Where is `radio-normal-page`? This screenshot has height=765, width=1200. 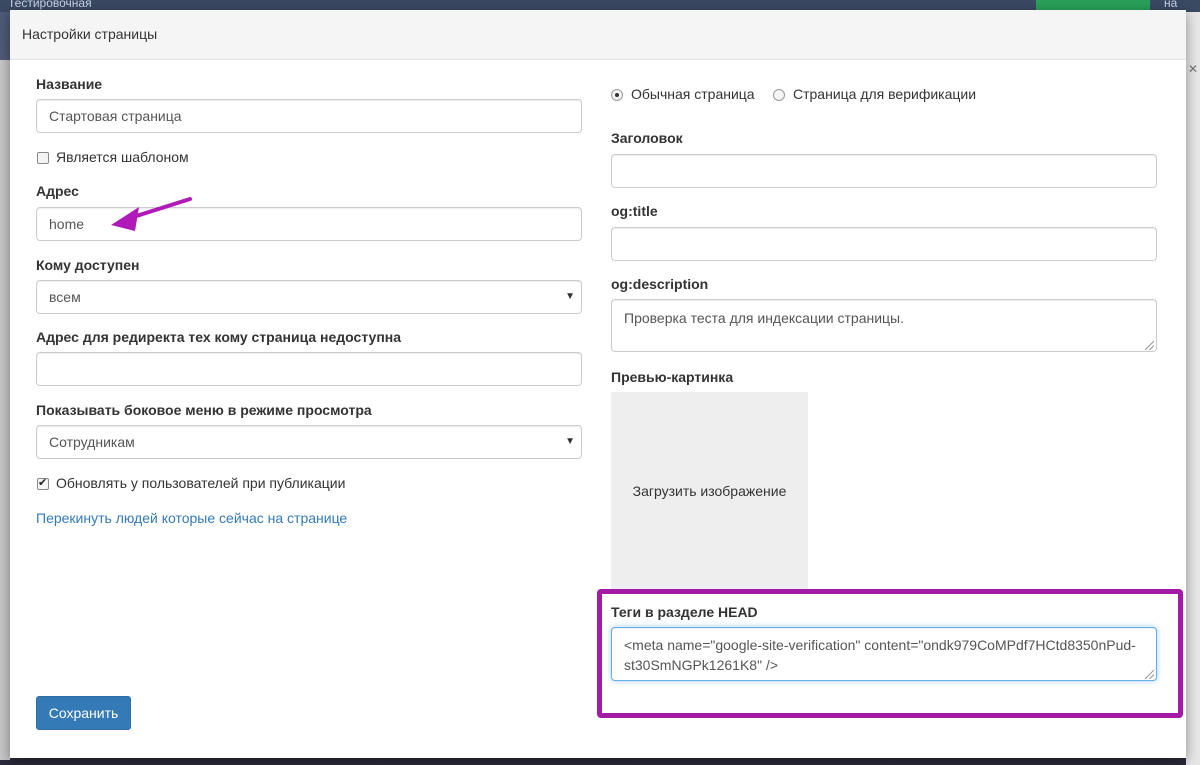 radio-normal-page is located at coordinates (617, 95).